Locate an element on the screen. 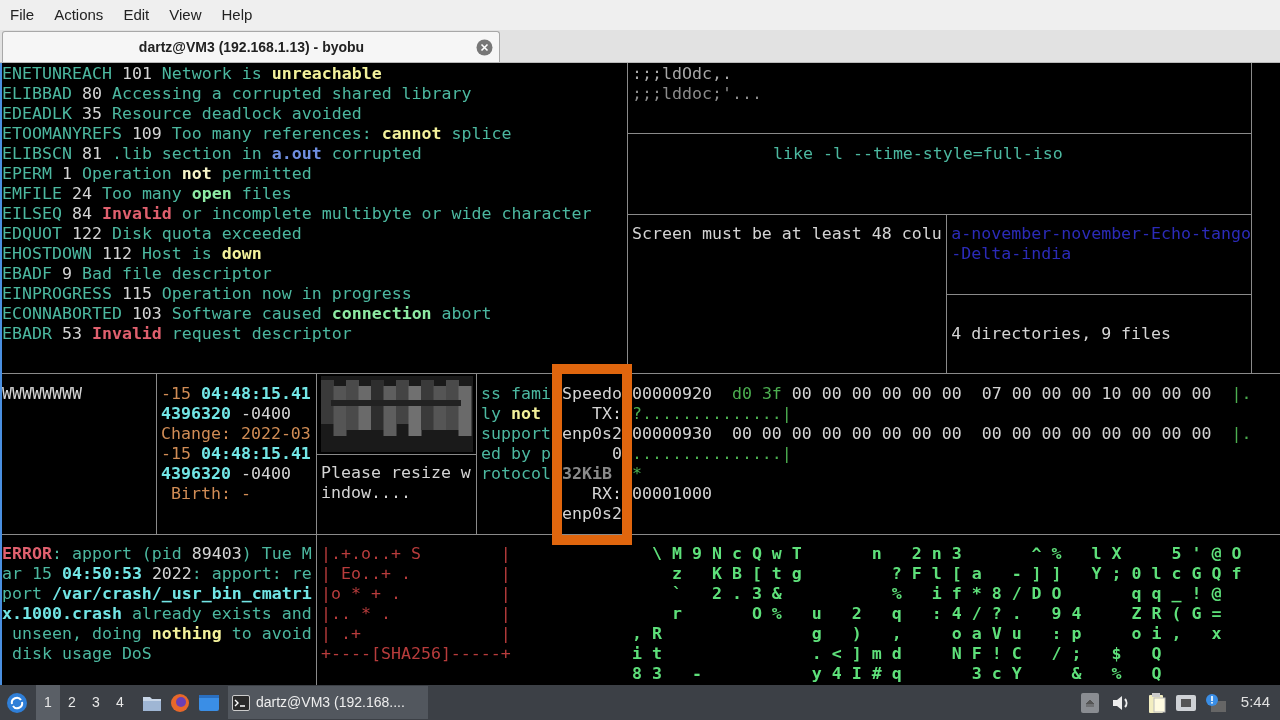 Image resolution: width=1280 pixels, height=720 pixels. workspace-button: 2 is located at coordinates (72, 702).